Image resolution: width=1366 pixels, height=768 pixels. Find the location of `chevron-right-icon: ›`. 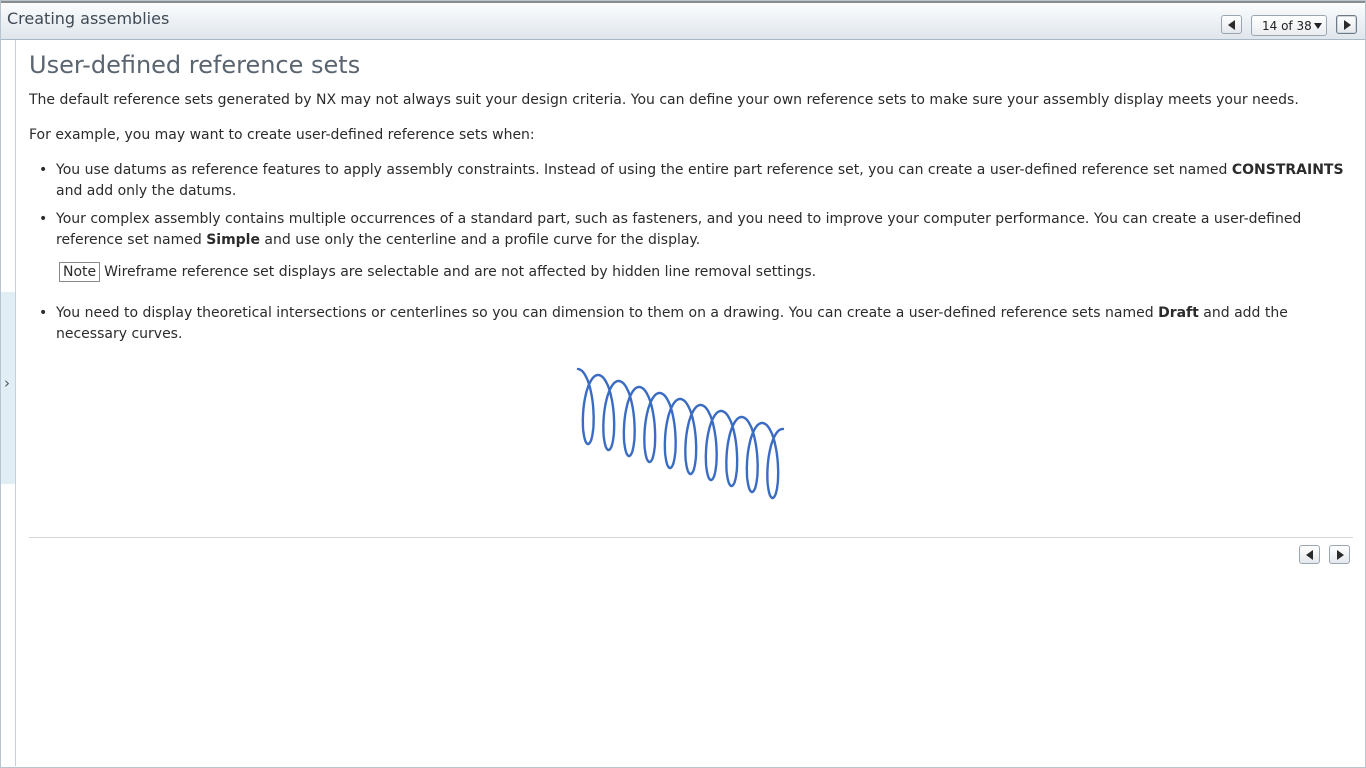

chevron-right-icon: › is located at coordinates (7, 383).